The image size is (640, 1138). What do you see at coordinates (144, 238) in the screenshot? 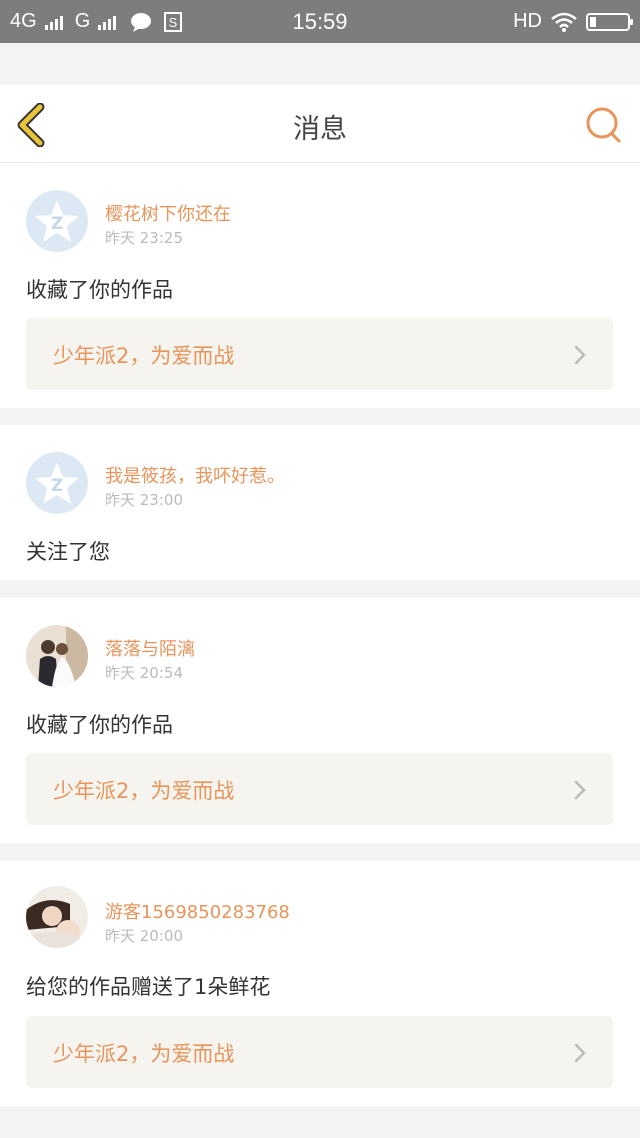
I see `message-time: 昨天 23:25` at bounding box center [144, 238].